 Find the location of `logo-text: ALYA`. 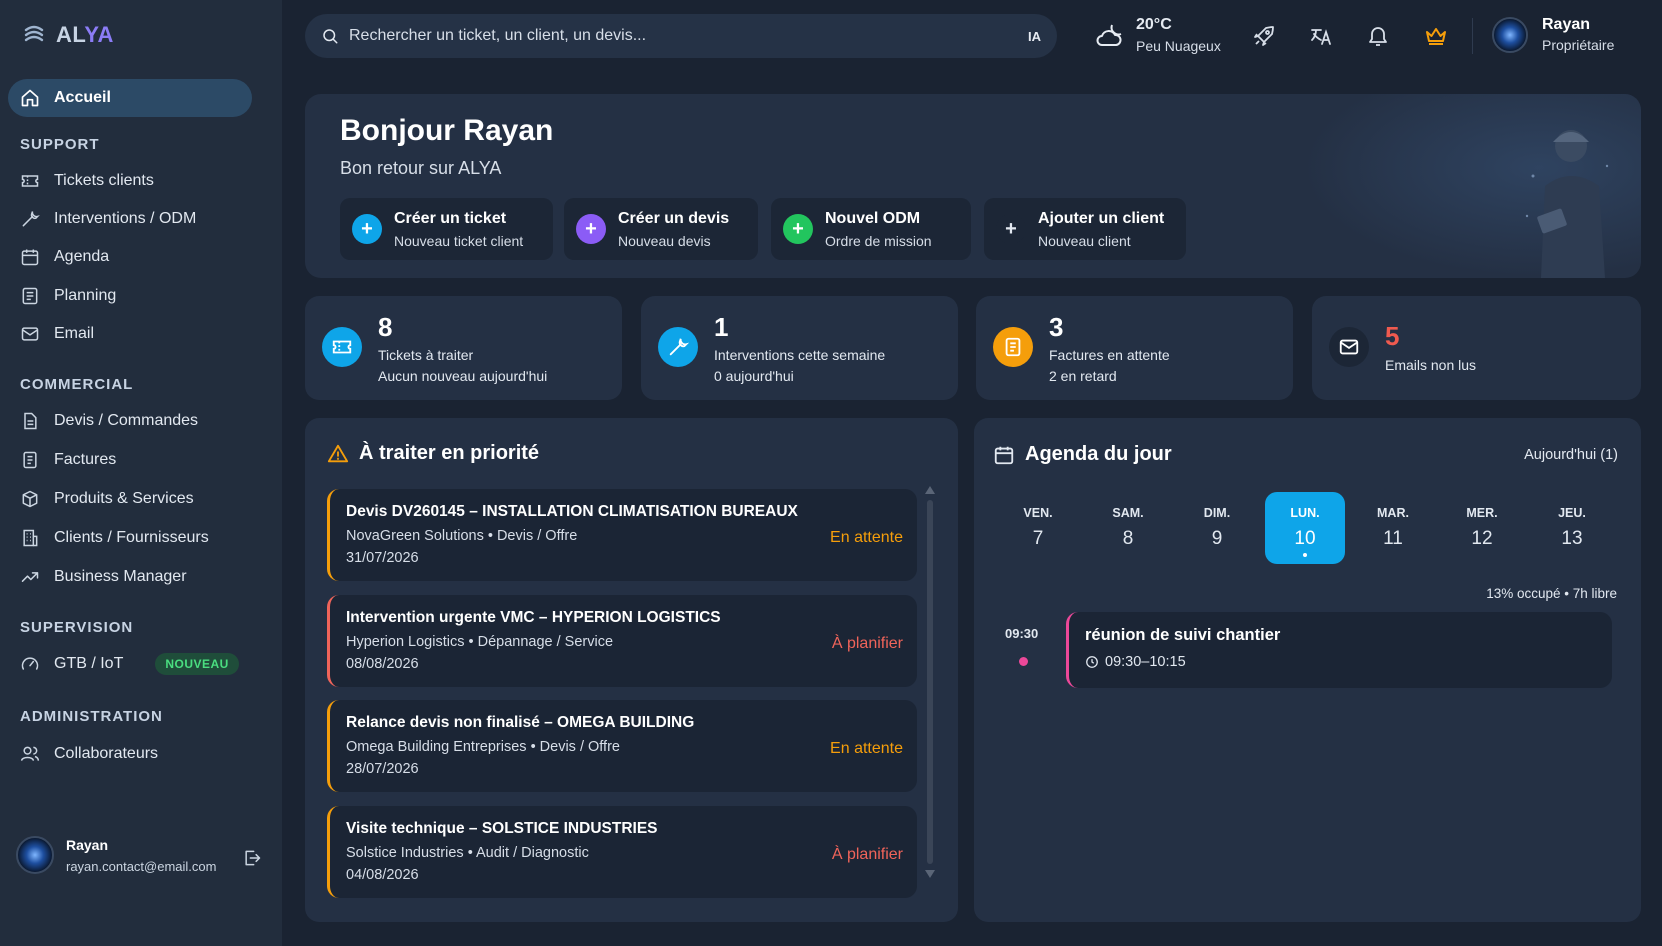

logo-text: ALYA is located at coordinates (85, 34).